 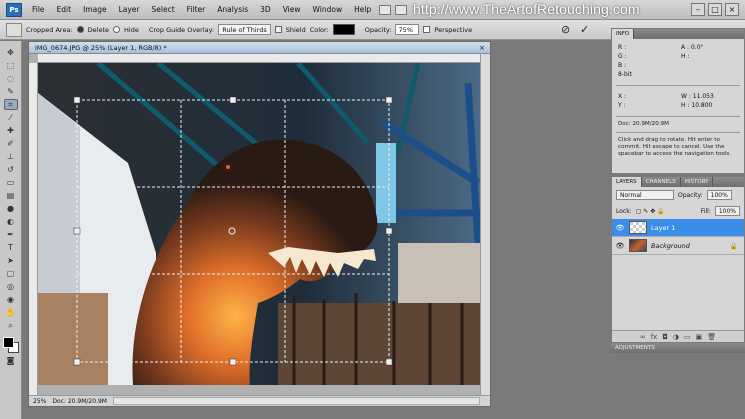 I want to click on tab-channels: CHANNELS, so click(x=661, y=182).